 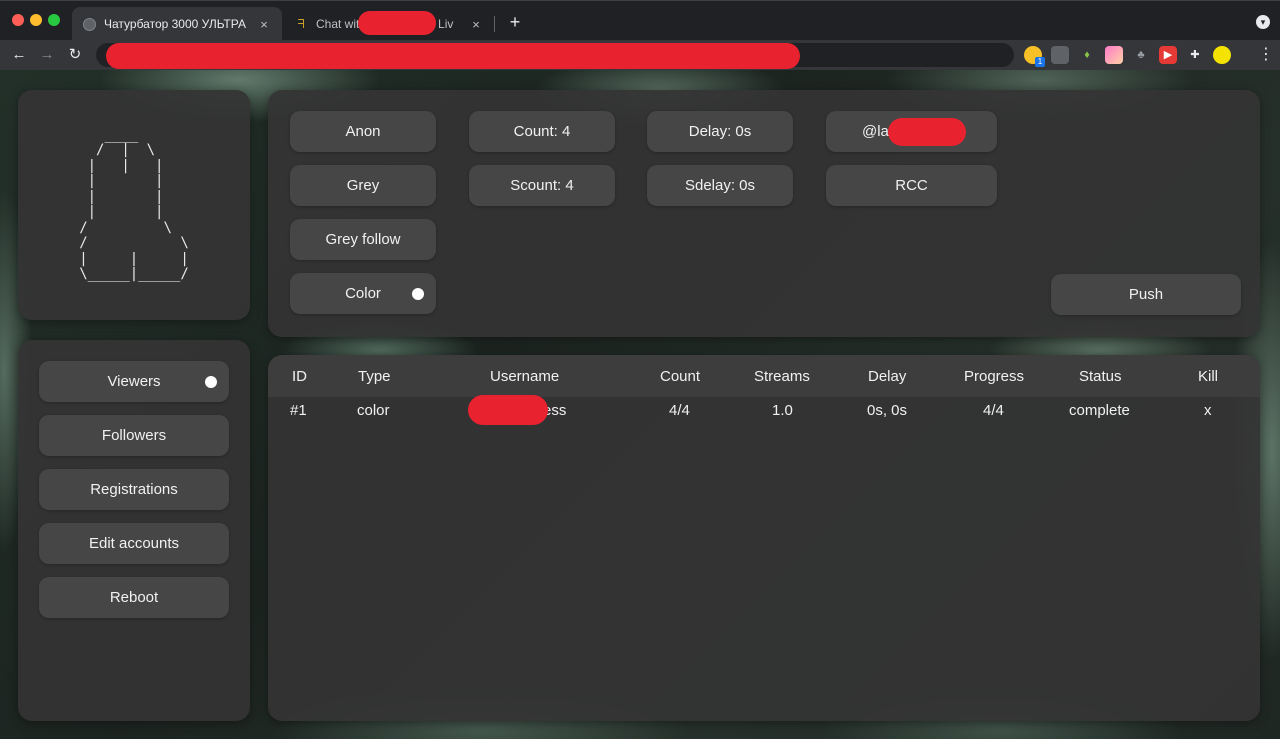 I want to click on viewers-nav-label: Viewers, so click(x=134, y=381).